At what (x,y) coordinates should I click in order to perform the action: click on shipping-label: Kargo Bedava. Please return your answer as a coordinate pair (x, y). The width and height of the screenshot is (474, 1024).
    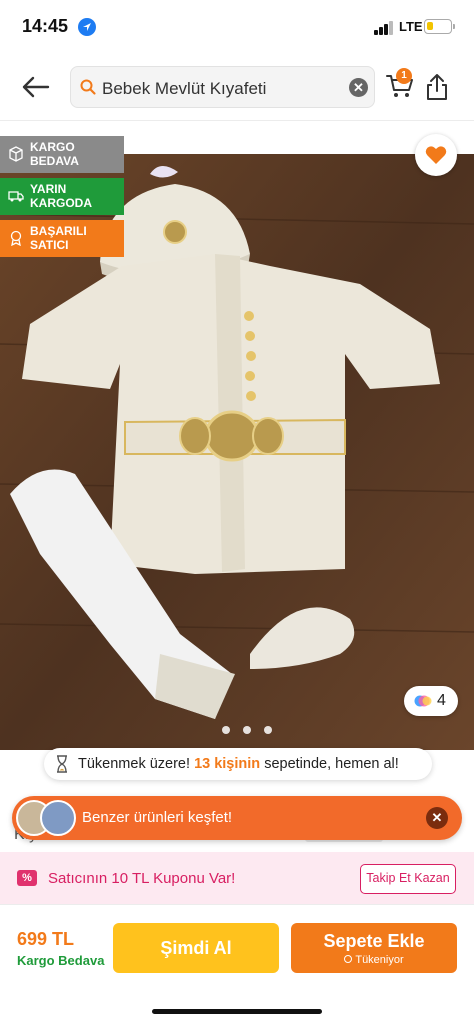
    Looking at the image, I should click on (61, 960).